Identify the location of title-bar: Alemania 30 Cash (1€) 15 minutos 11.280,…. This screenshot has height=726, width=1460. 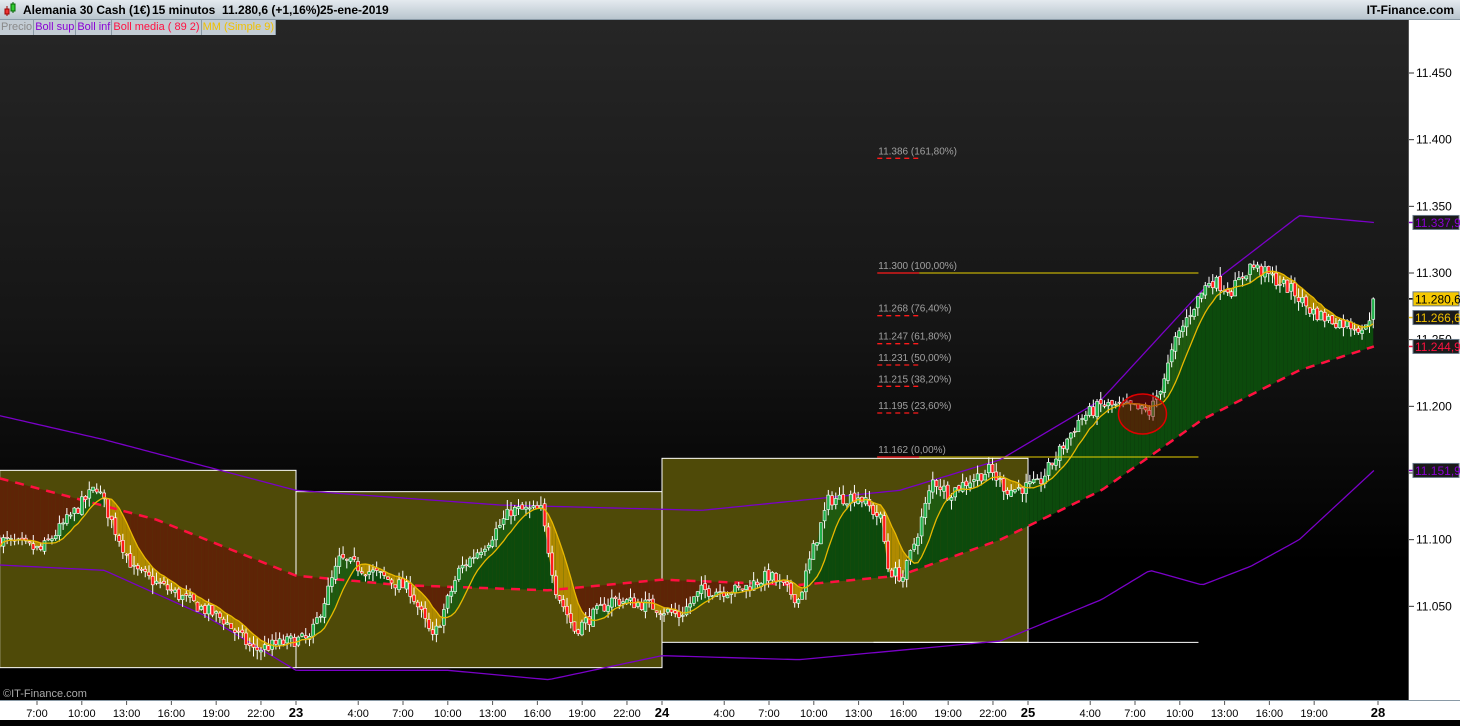
(730, 10).